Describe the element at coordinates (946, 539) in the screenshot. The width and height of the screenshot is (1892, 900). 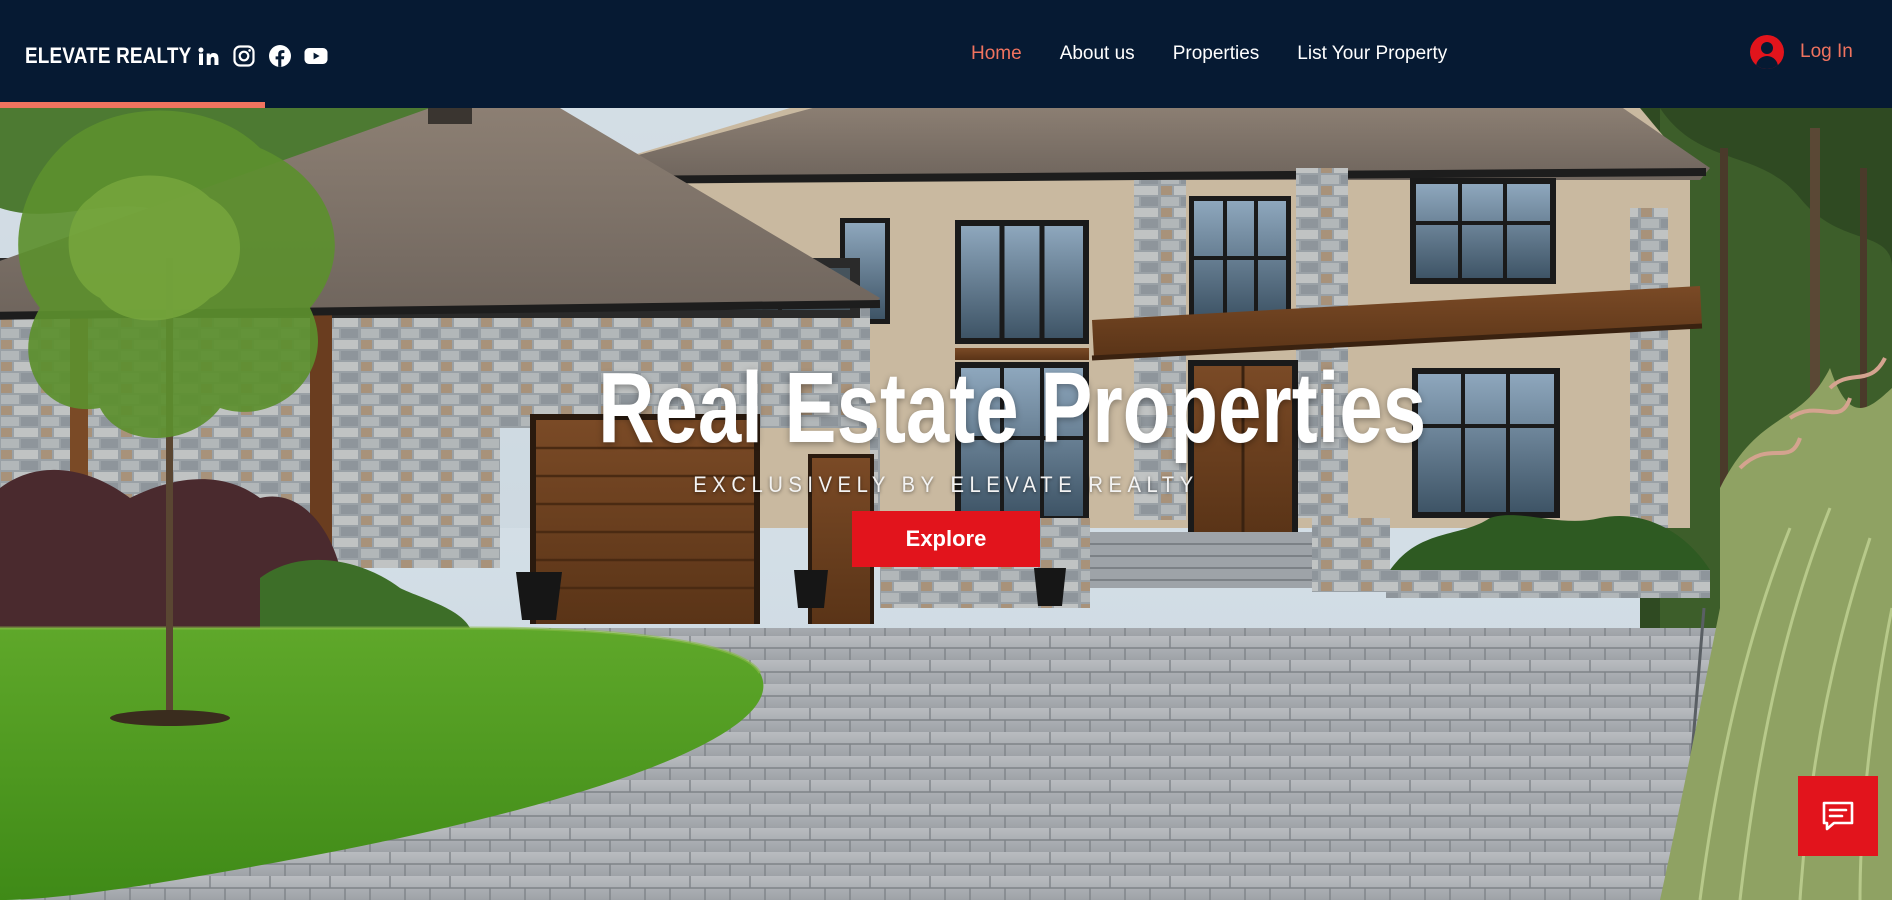
I see `explore-button: Explore` at that location.